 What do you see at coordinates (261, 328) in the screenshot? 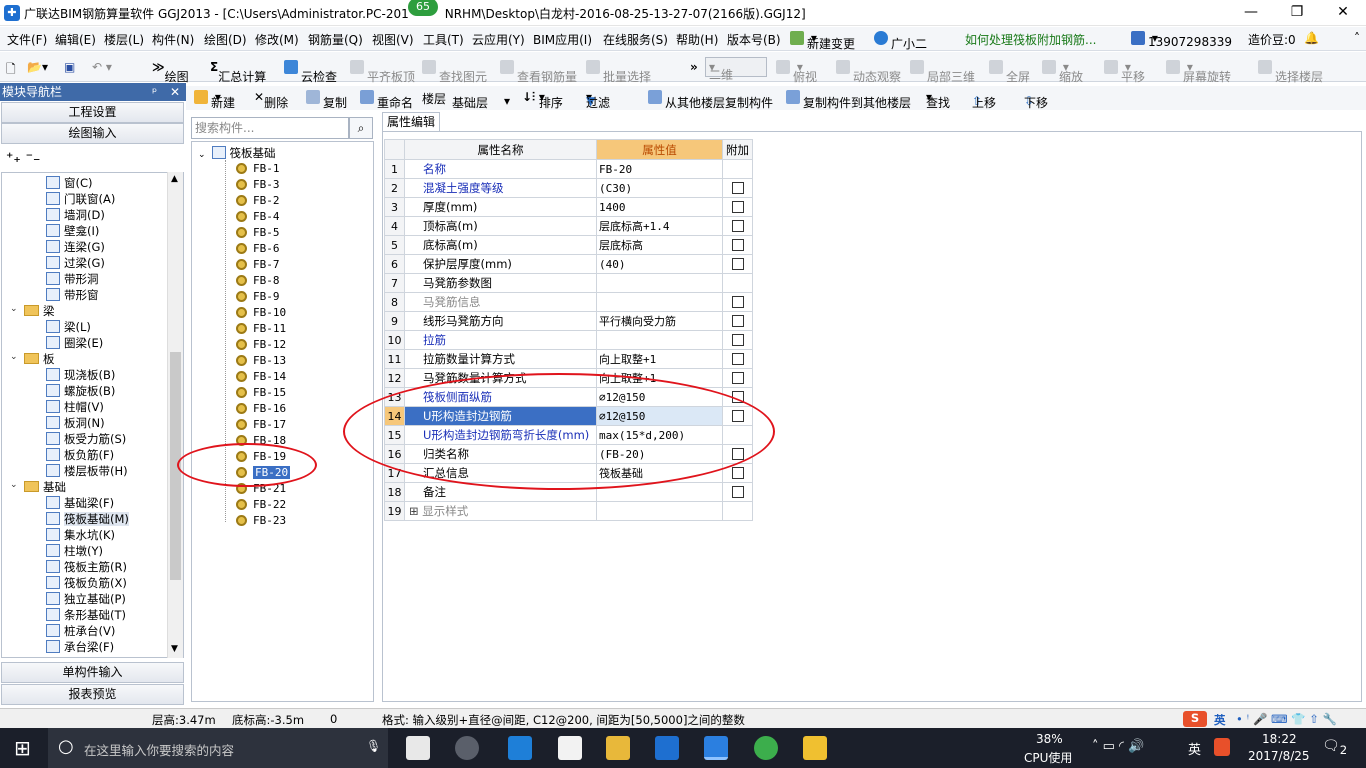
I see `tree-item: FB-11` at bounding box center [261, 328].